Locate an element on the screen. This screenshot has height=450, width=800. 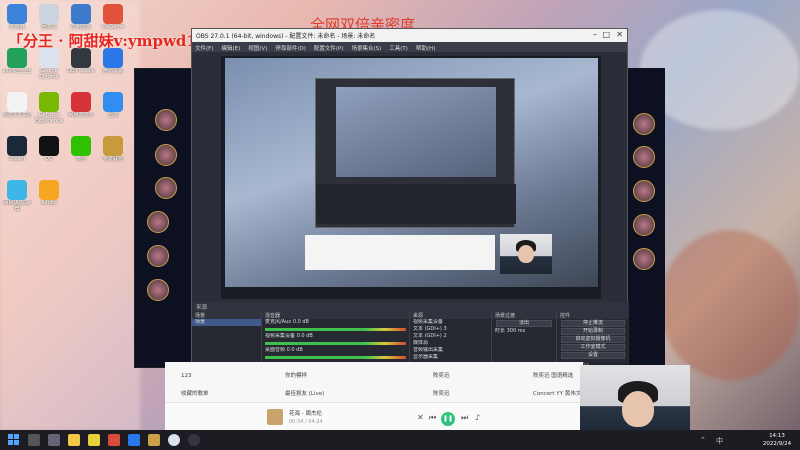
now-playing-time: 00:34 / 04:24 is located at coordinates (306, 422).